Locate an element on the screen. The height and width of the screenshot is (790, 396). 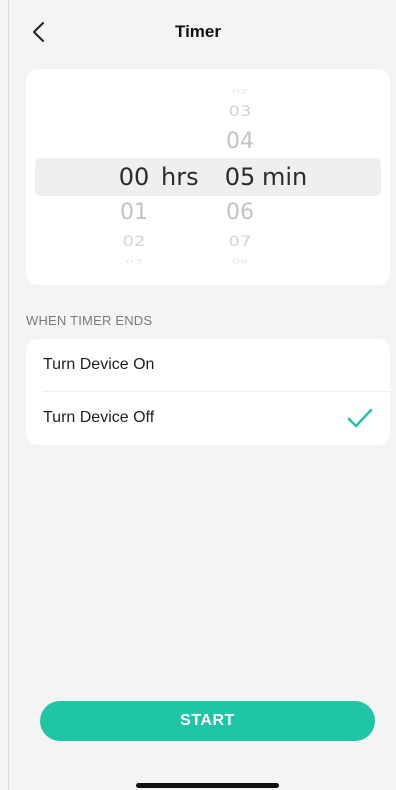
home-indicator is located at coordinates (207, 785).